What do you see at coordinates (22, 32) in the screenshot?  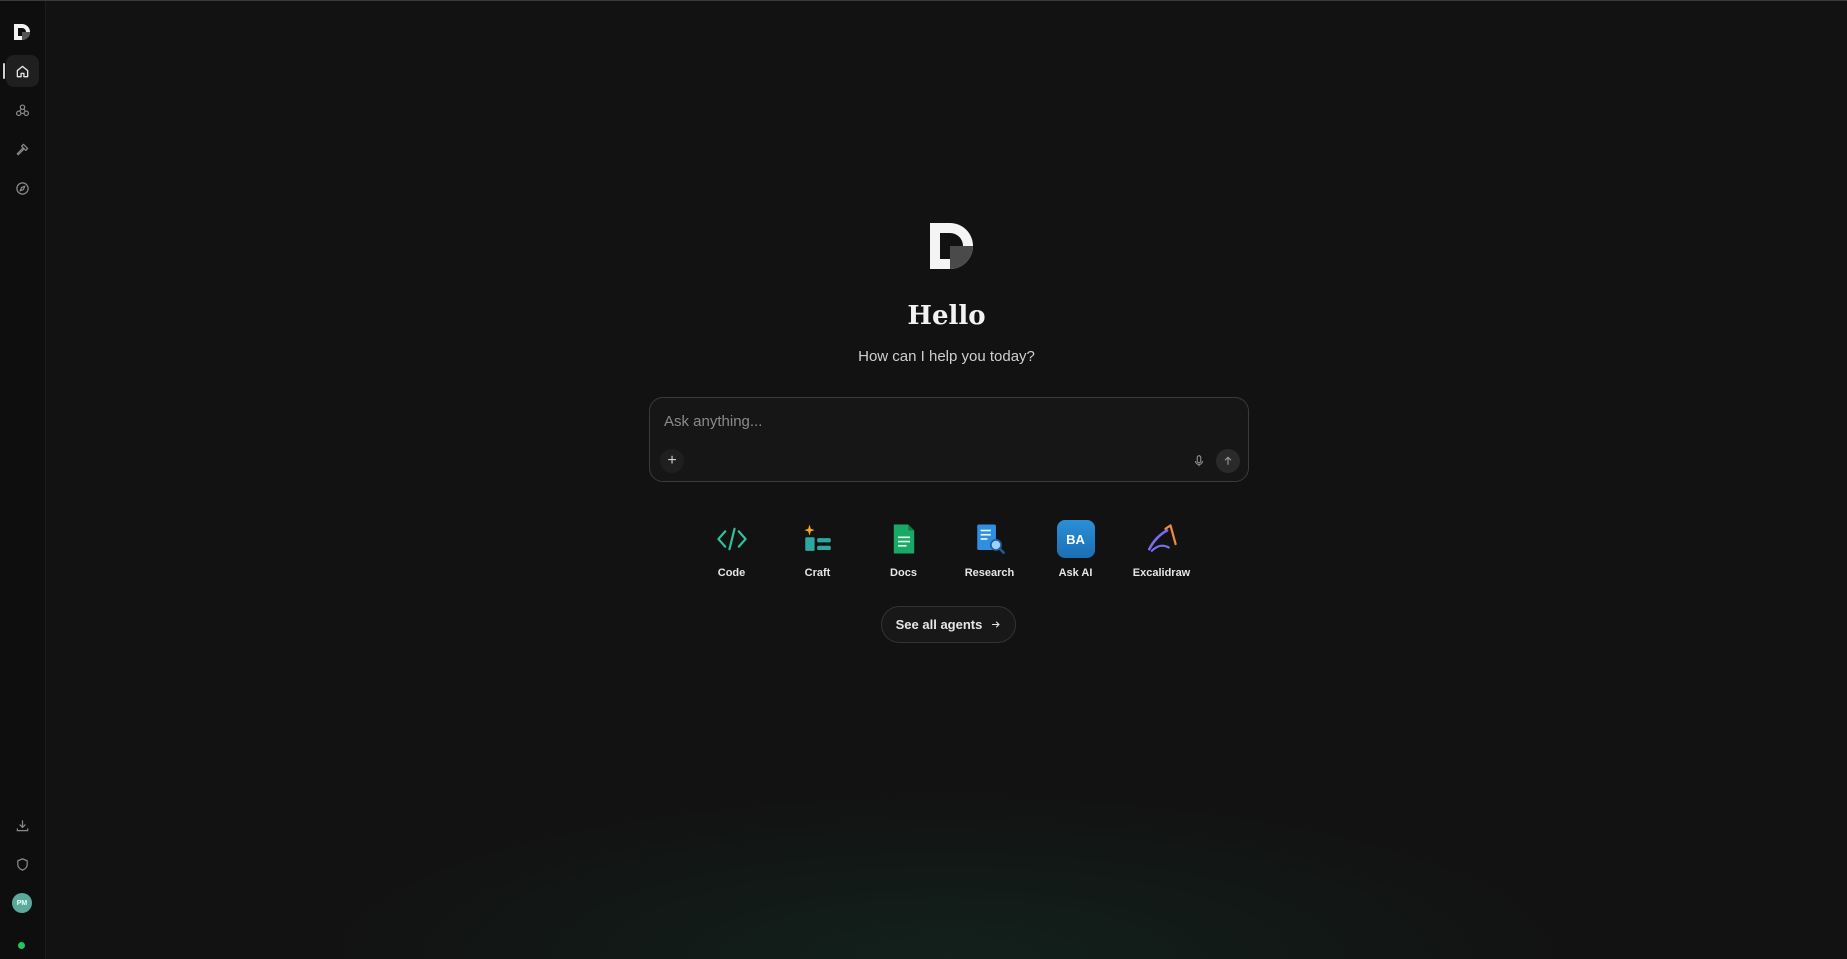 I see `app-logo` at bounding box center [22, 32].